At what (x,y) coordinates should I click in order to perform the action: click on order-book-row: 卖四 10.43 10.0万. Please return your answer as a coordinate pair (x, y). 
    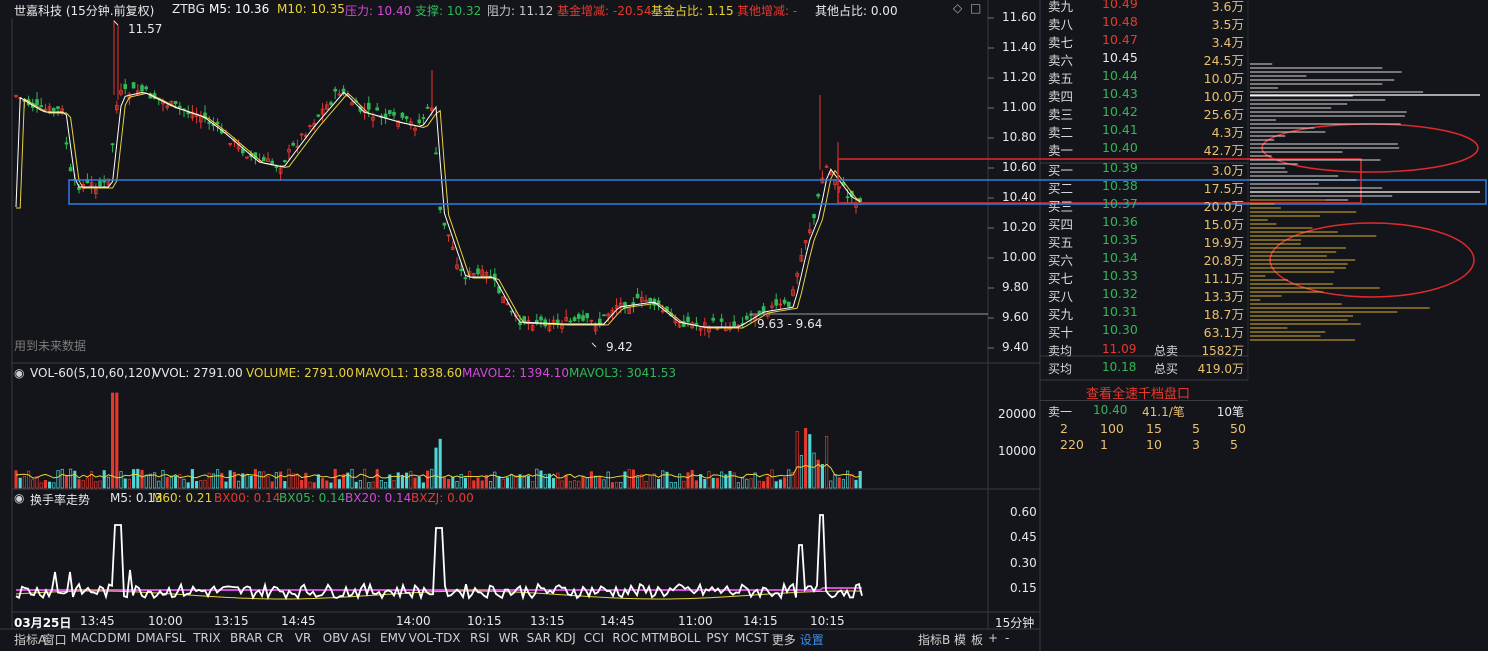
    Looking at the image, I should click on (1146, 95).